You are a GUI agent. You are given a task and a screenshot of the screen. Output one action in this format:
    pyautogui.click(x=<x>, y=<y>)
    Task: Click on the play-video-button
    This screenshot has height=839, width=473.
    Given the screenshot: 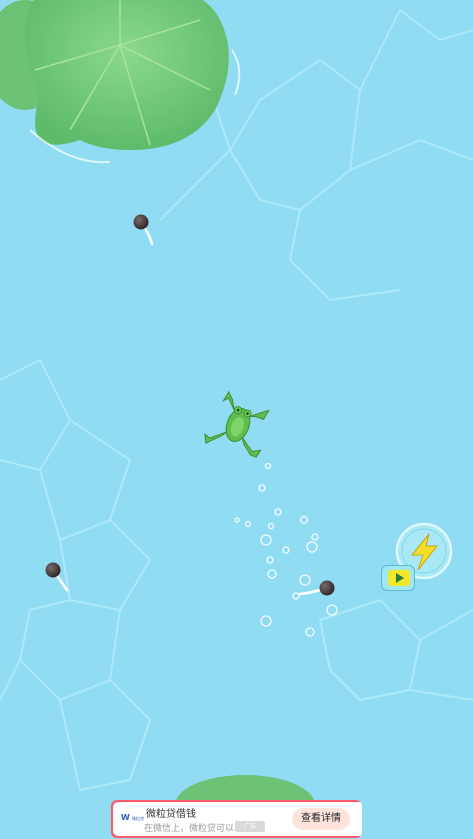 What is the action you would take?
    pyautogui.click(x=398, y=578)
    